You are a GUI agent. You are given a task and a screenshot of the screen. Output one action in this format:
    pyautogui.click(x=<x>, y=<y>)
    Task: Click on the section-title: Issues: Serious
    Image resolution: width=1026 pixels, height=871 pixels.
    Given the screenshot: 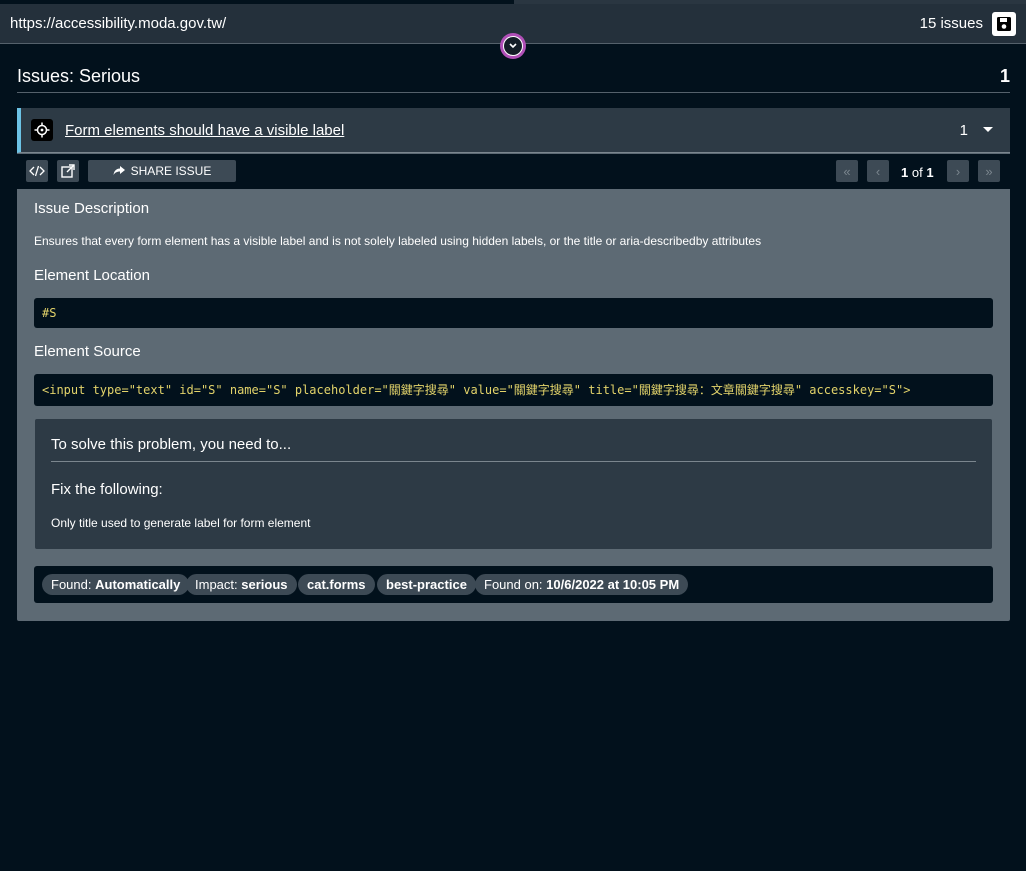 What is the action you would take?
    pyautogui.click(x=79, y=76)
    